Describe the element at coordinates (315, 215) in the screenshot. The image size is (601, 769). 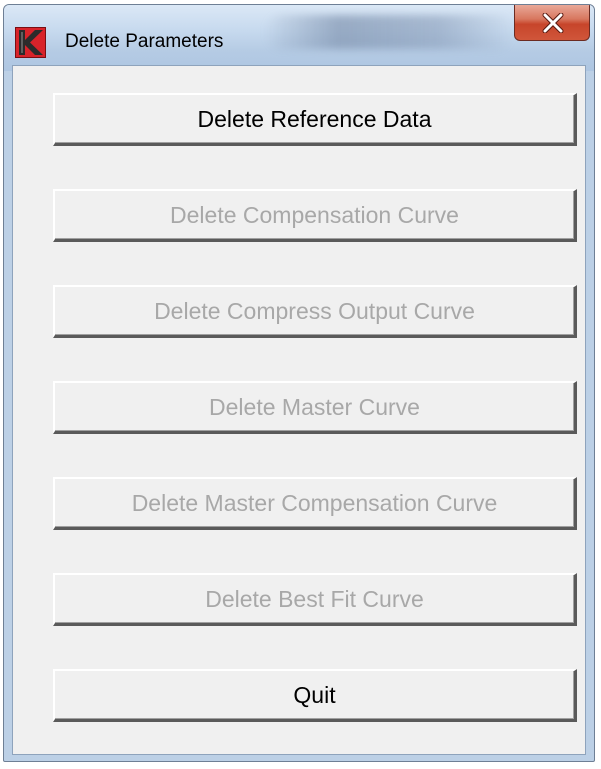
I see `delete-compensation-curve-button: Delete Compensation Curve` at that location.